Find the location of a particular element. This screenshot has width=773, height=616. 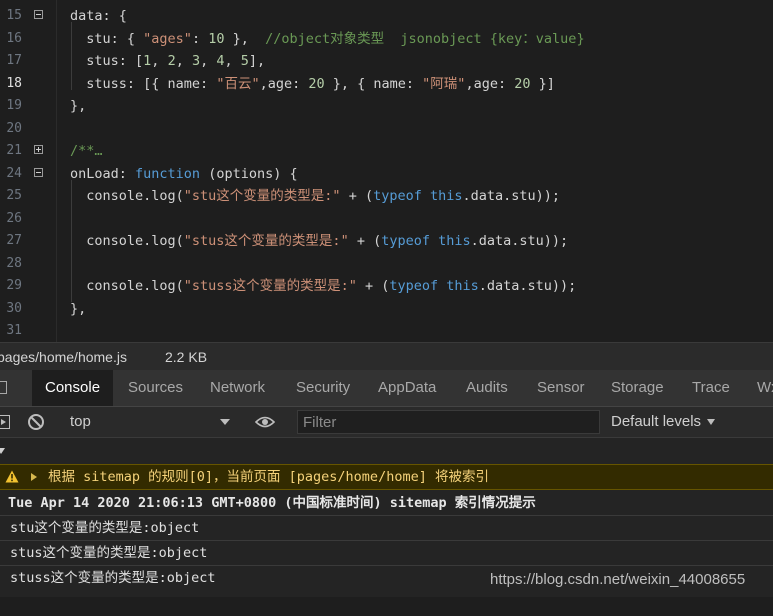

log-levels-dropdown: Default levels is located at coordinates (656, 422).